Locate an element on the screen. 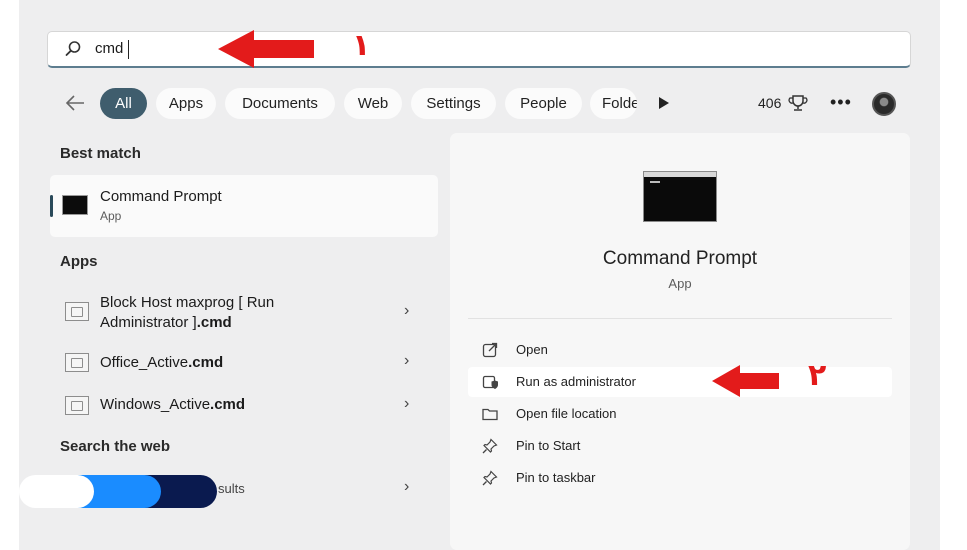  action-label: Open is located at coordinates (532, 349).